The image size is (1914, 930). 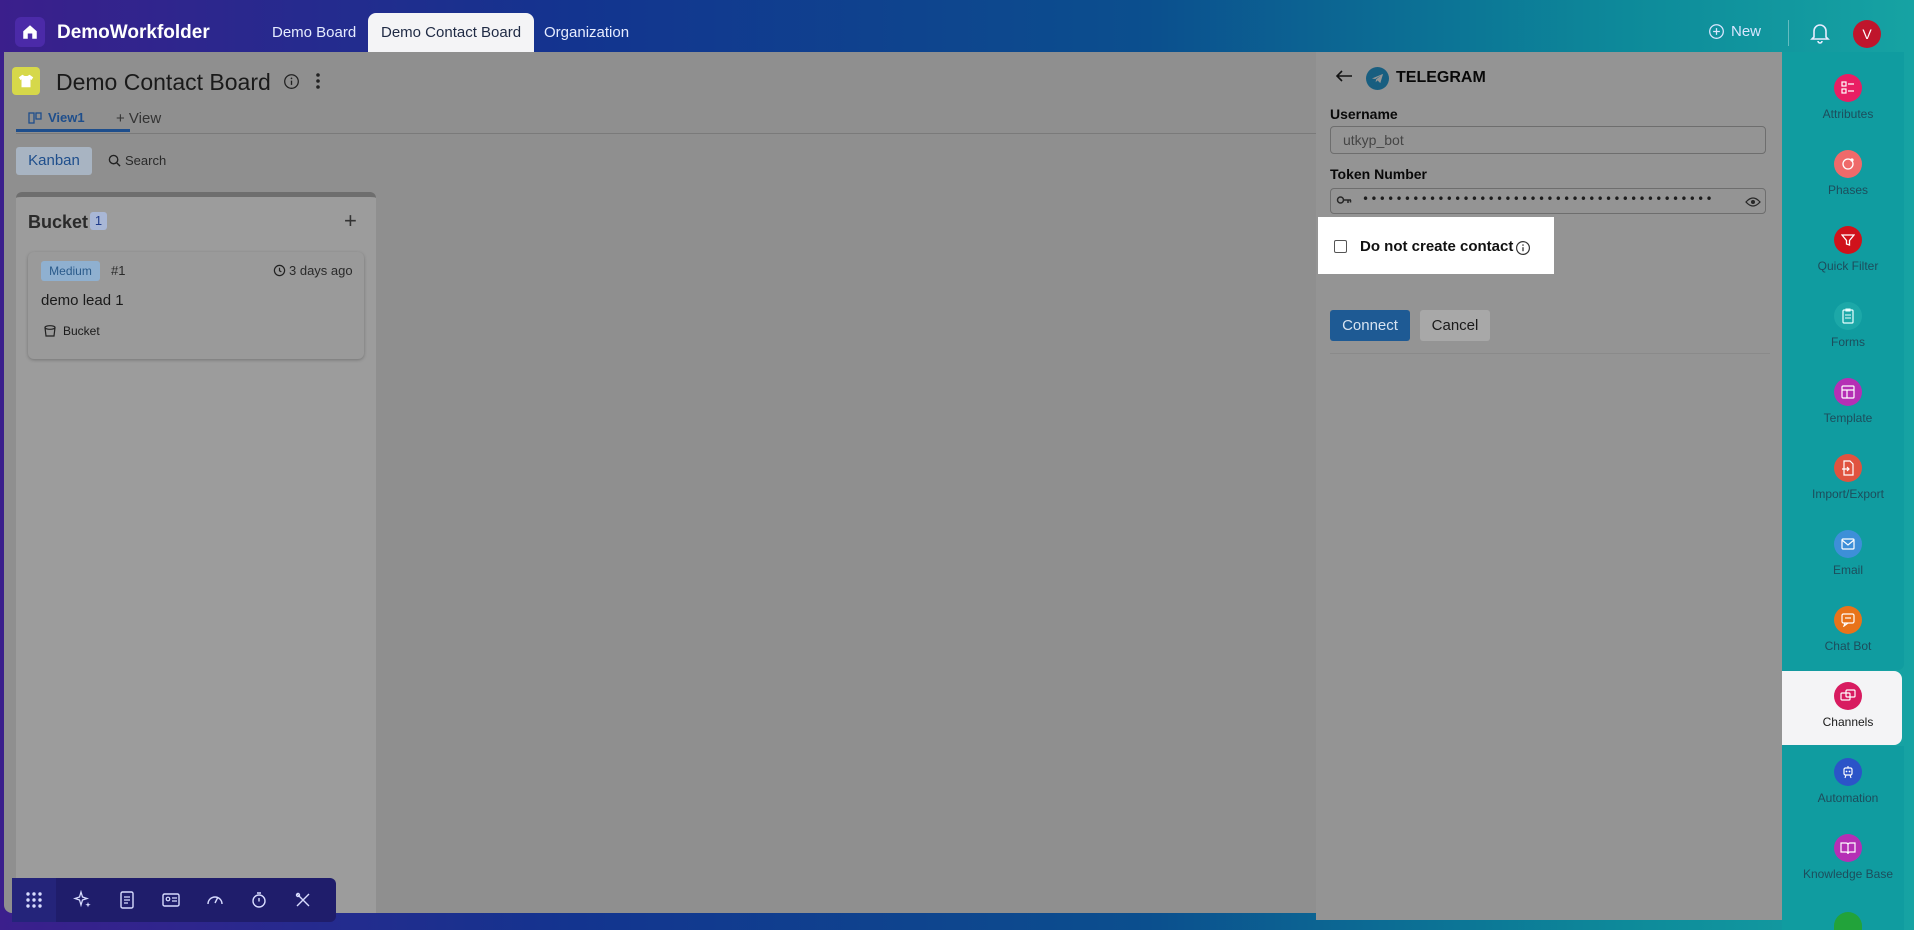 What do you see at coordinates (279, 270) in the screenshot?
I see `clock-icon` at bounding box center [279, 270].